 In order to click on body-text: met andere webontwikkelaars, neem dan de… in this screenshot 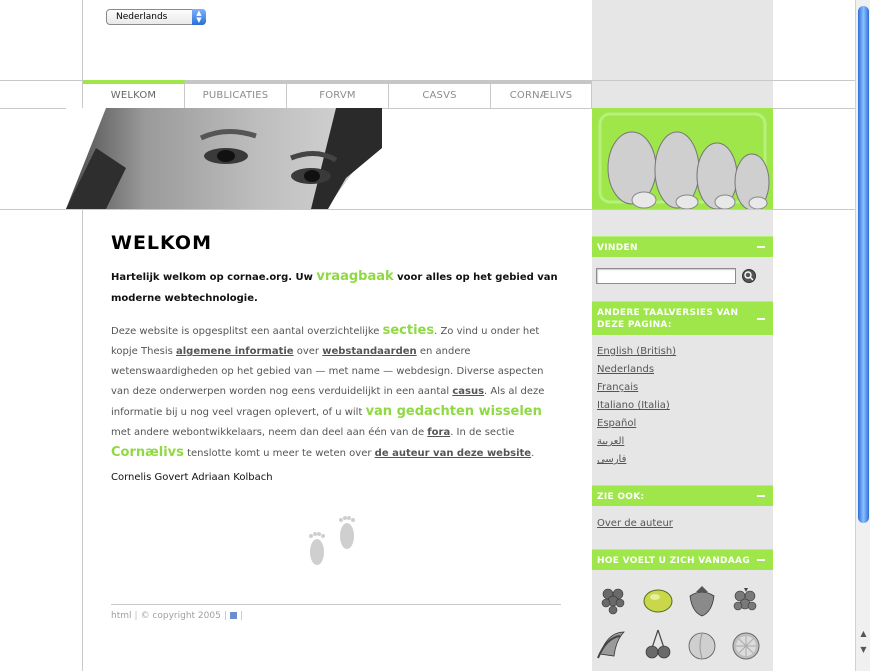, I will do `click(269, 432)`.